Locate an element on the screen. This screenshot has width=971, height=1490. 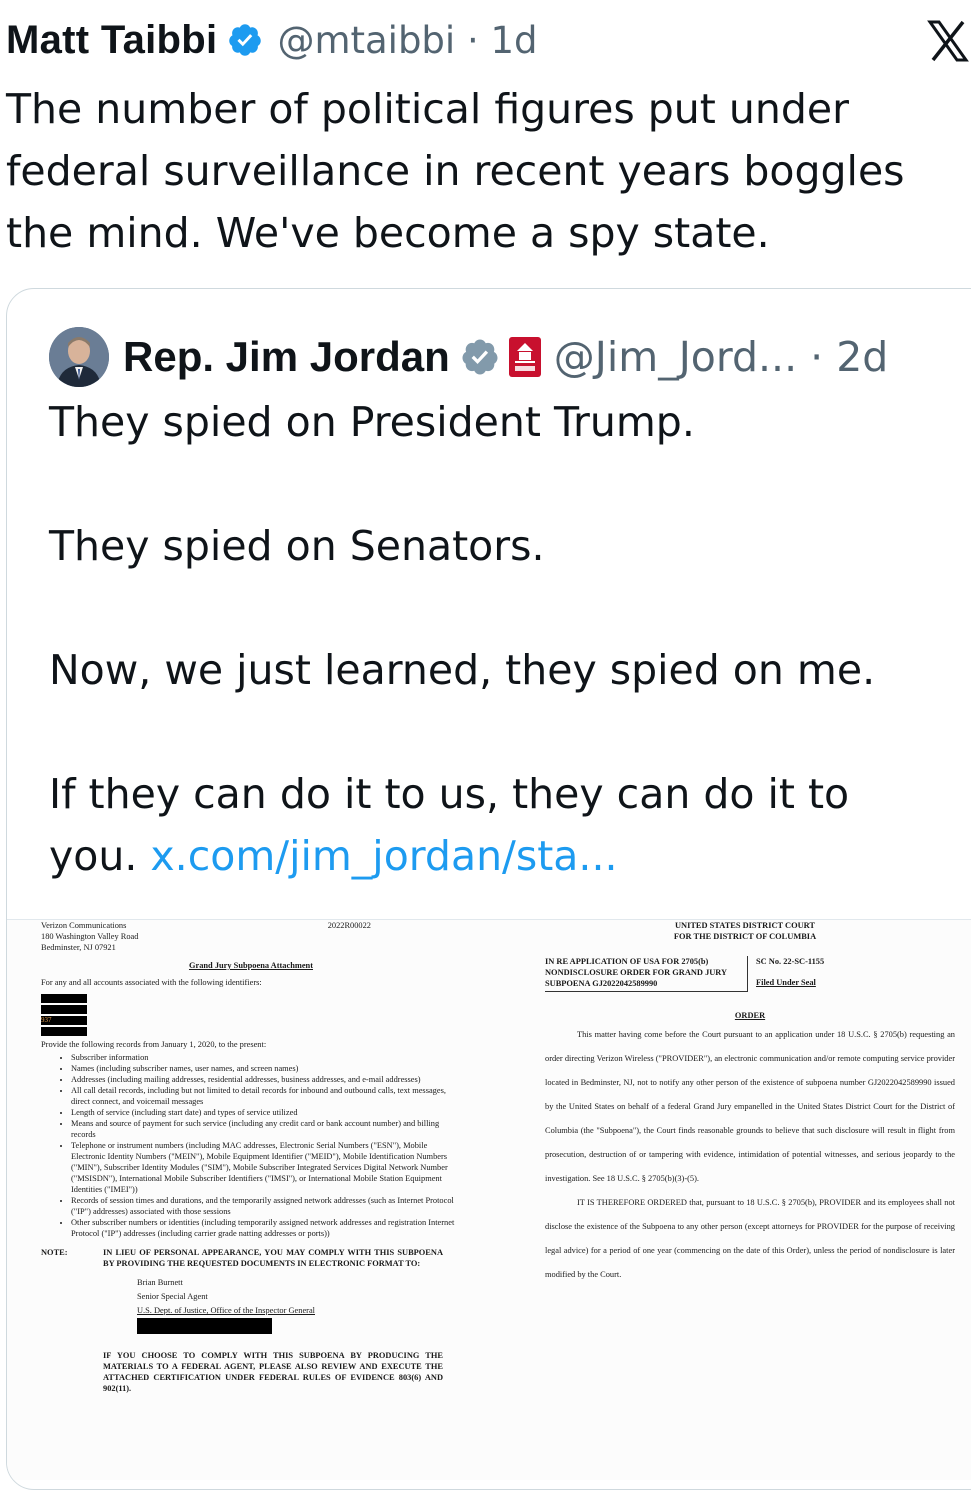
quoted-author-handle-time: @Jim_Jord... · 2d is located at coordinates (721, 357).